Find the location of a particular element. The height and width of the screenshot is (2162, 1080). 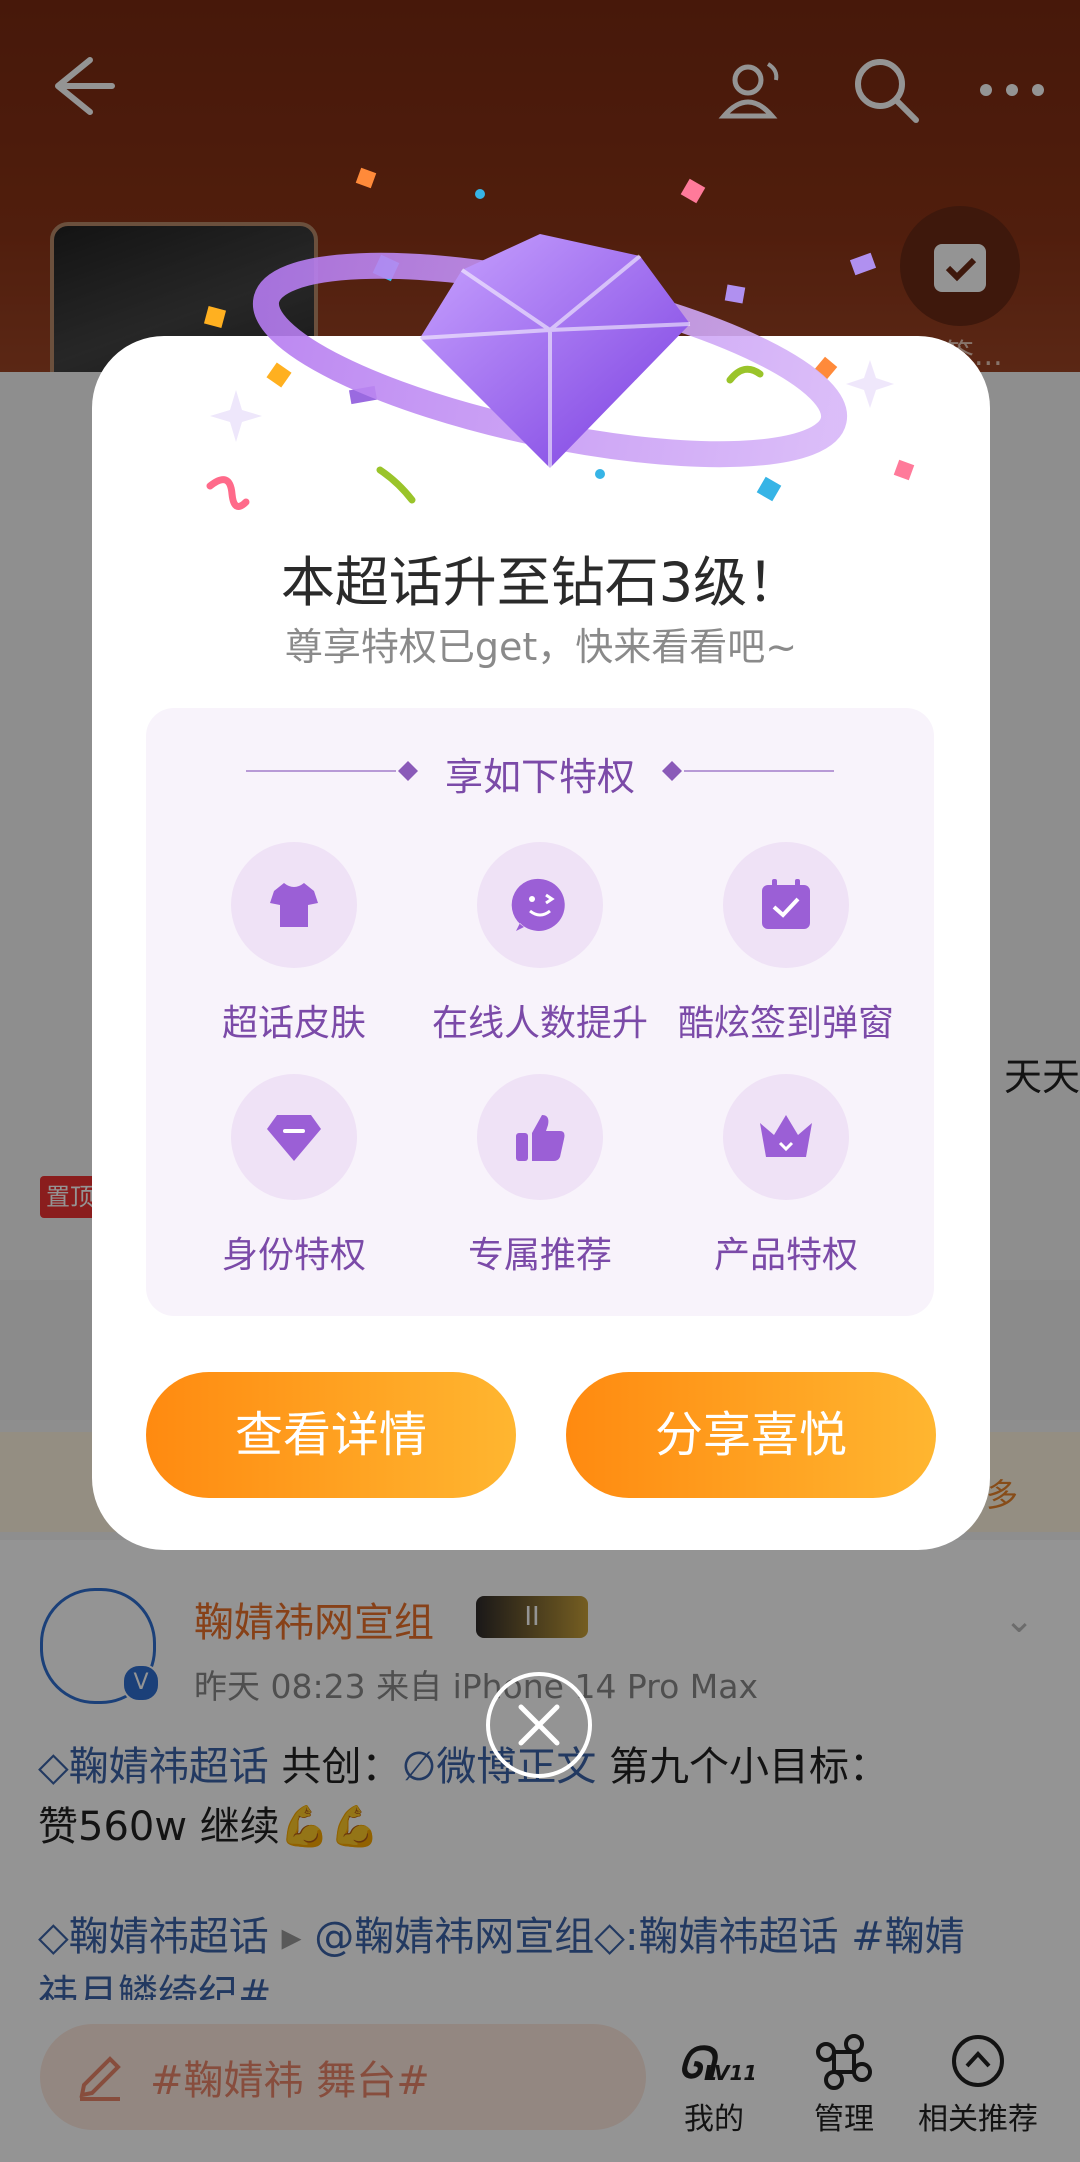

close-modal-button is located at coordinates (539, 1725).